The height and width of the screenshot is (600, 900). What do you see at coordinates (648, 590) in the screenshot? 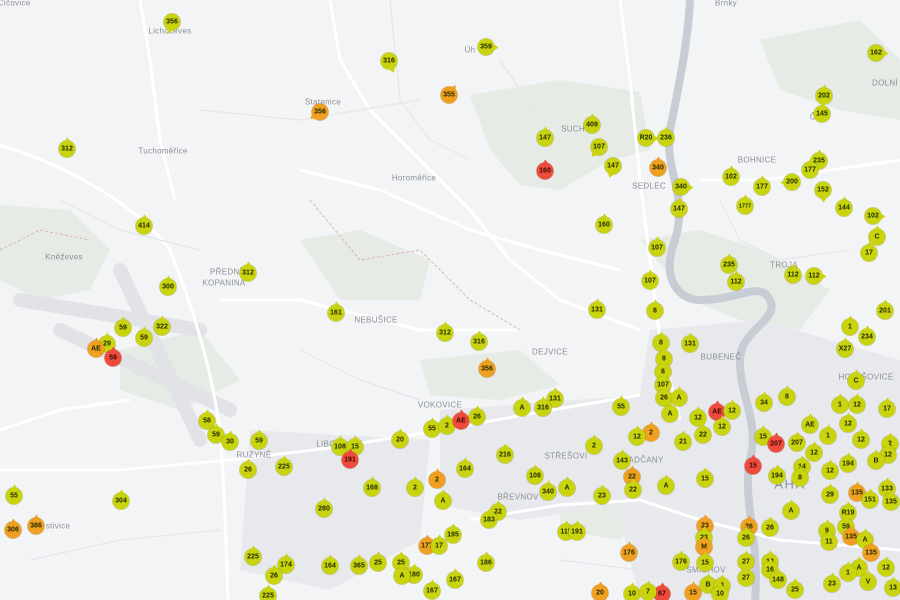
I see `vehicle-marker: 7` at bounding box center [648, 590].